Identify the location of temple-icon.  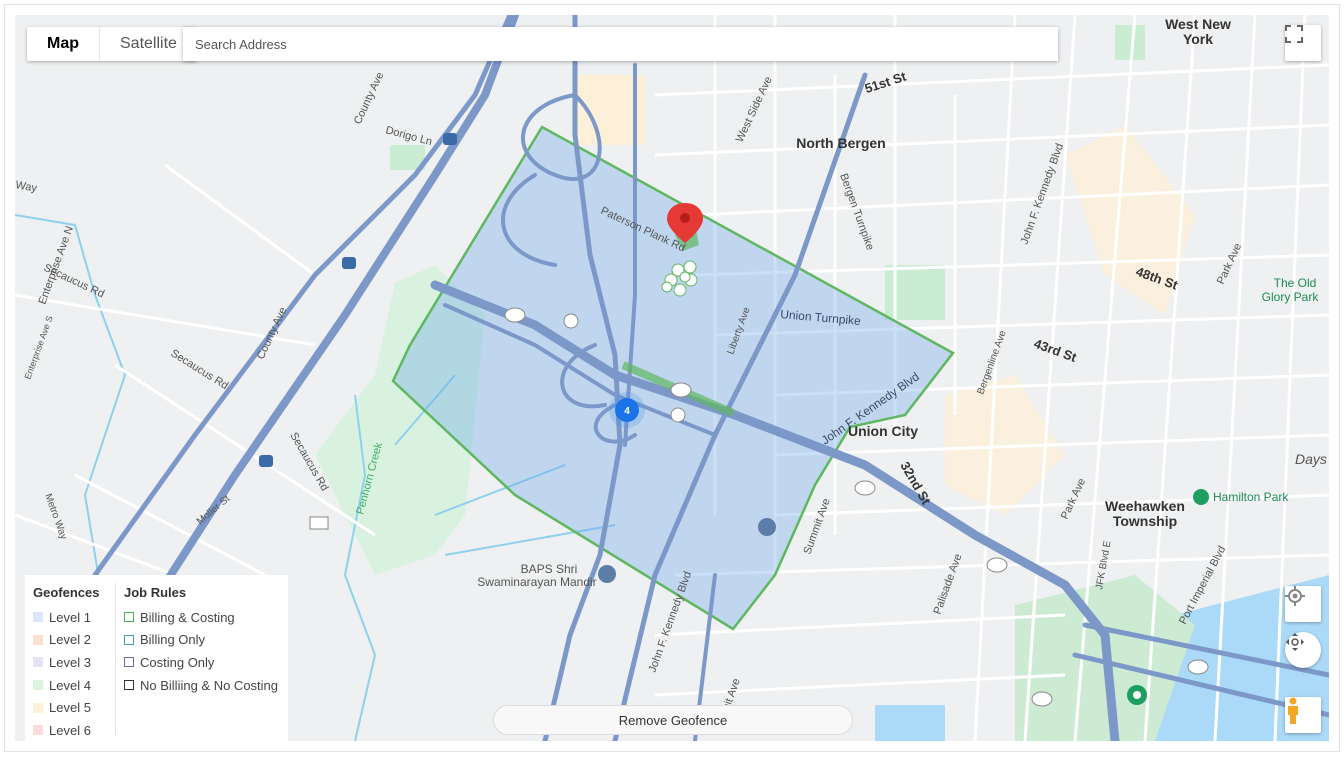
(607, 574).